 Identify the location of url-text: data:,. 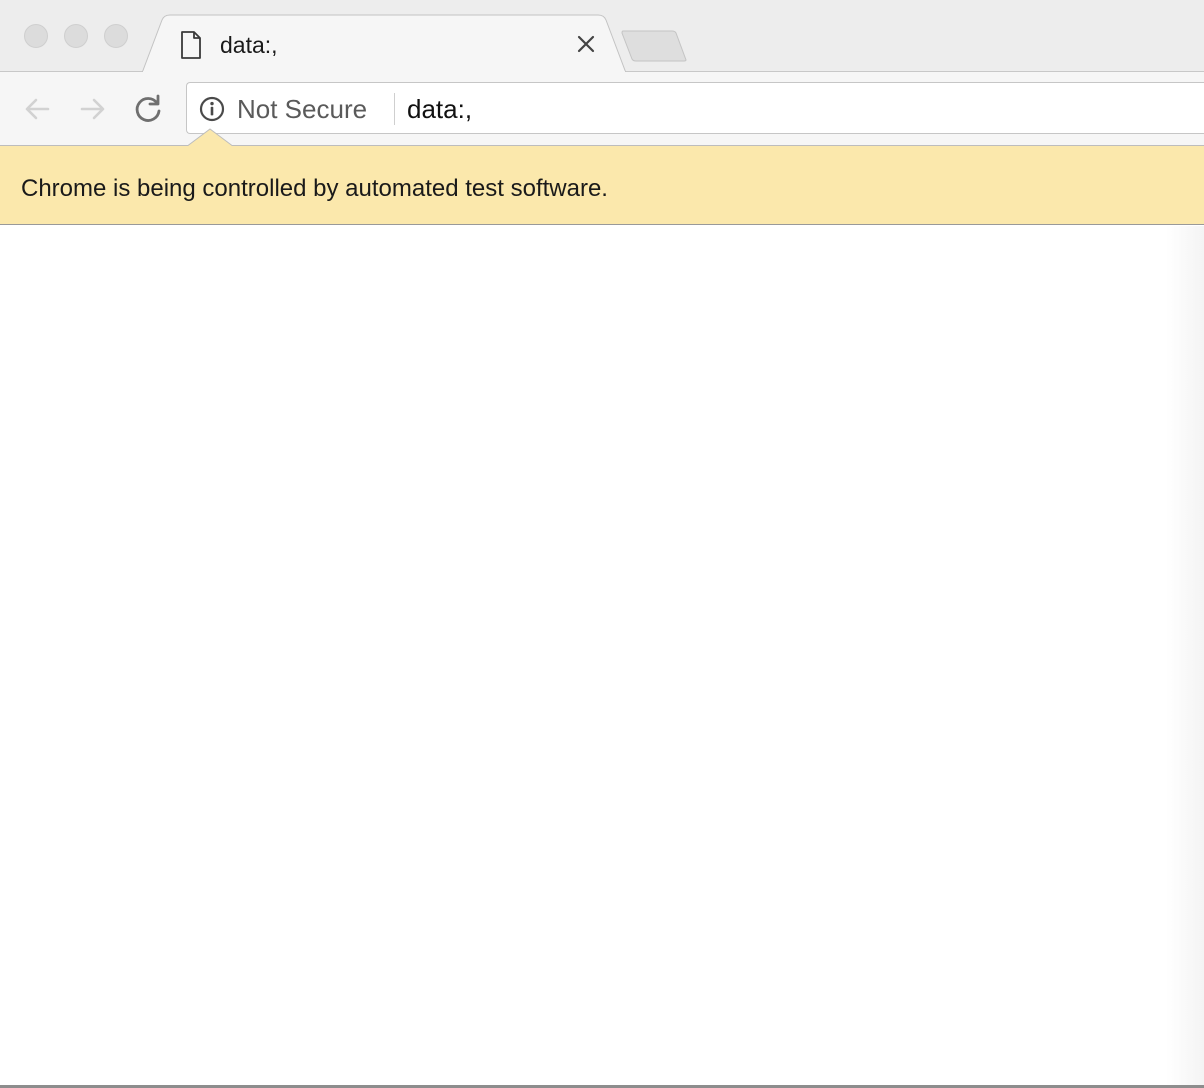
(439, 109).